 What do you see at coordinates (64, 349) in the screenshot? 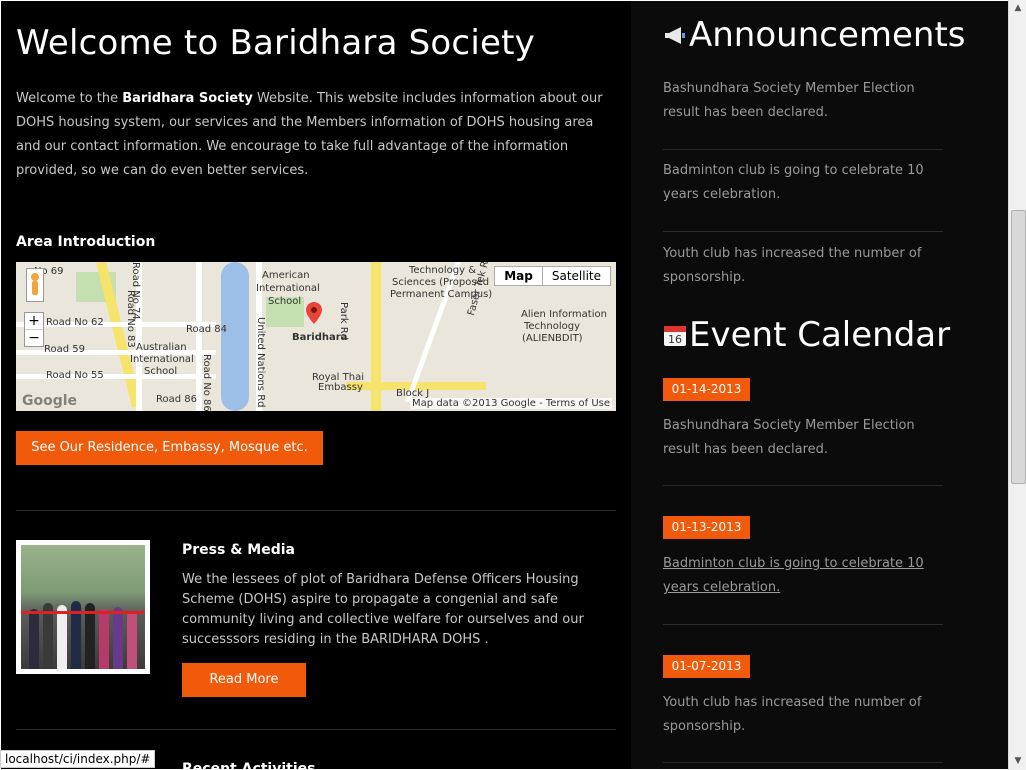
I see `map-label: Road 59` at bounding box center [64, 349].